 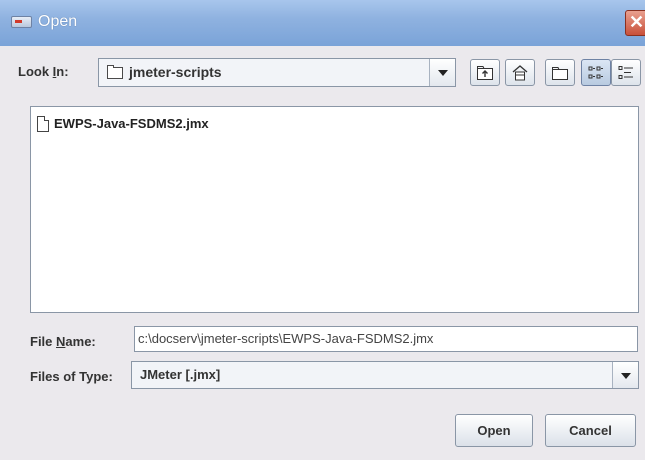 What do you see at coordinates (21, 22) in the screenshot?
I see `java-app-icon` at bounding box center [21, 22].